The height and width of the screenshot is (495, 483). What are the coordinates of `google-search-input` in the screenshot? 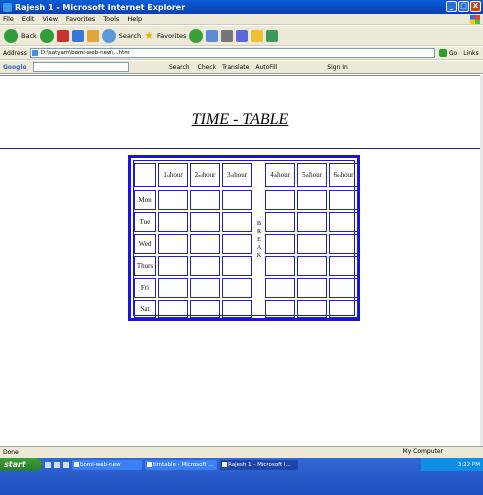 It's located at (81, 67).